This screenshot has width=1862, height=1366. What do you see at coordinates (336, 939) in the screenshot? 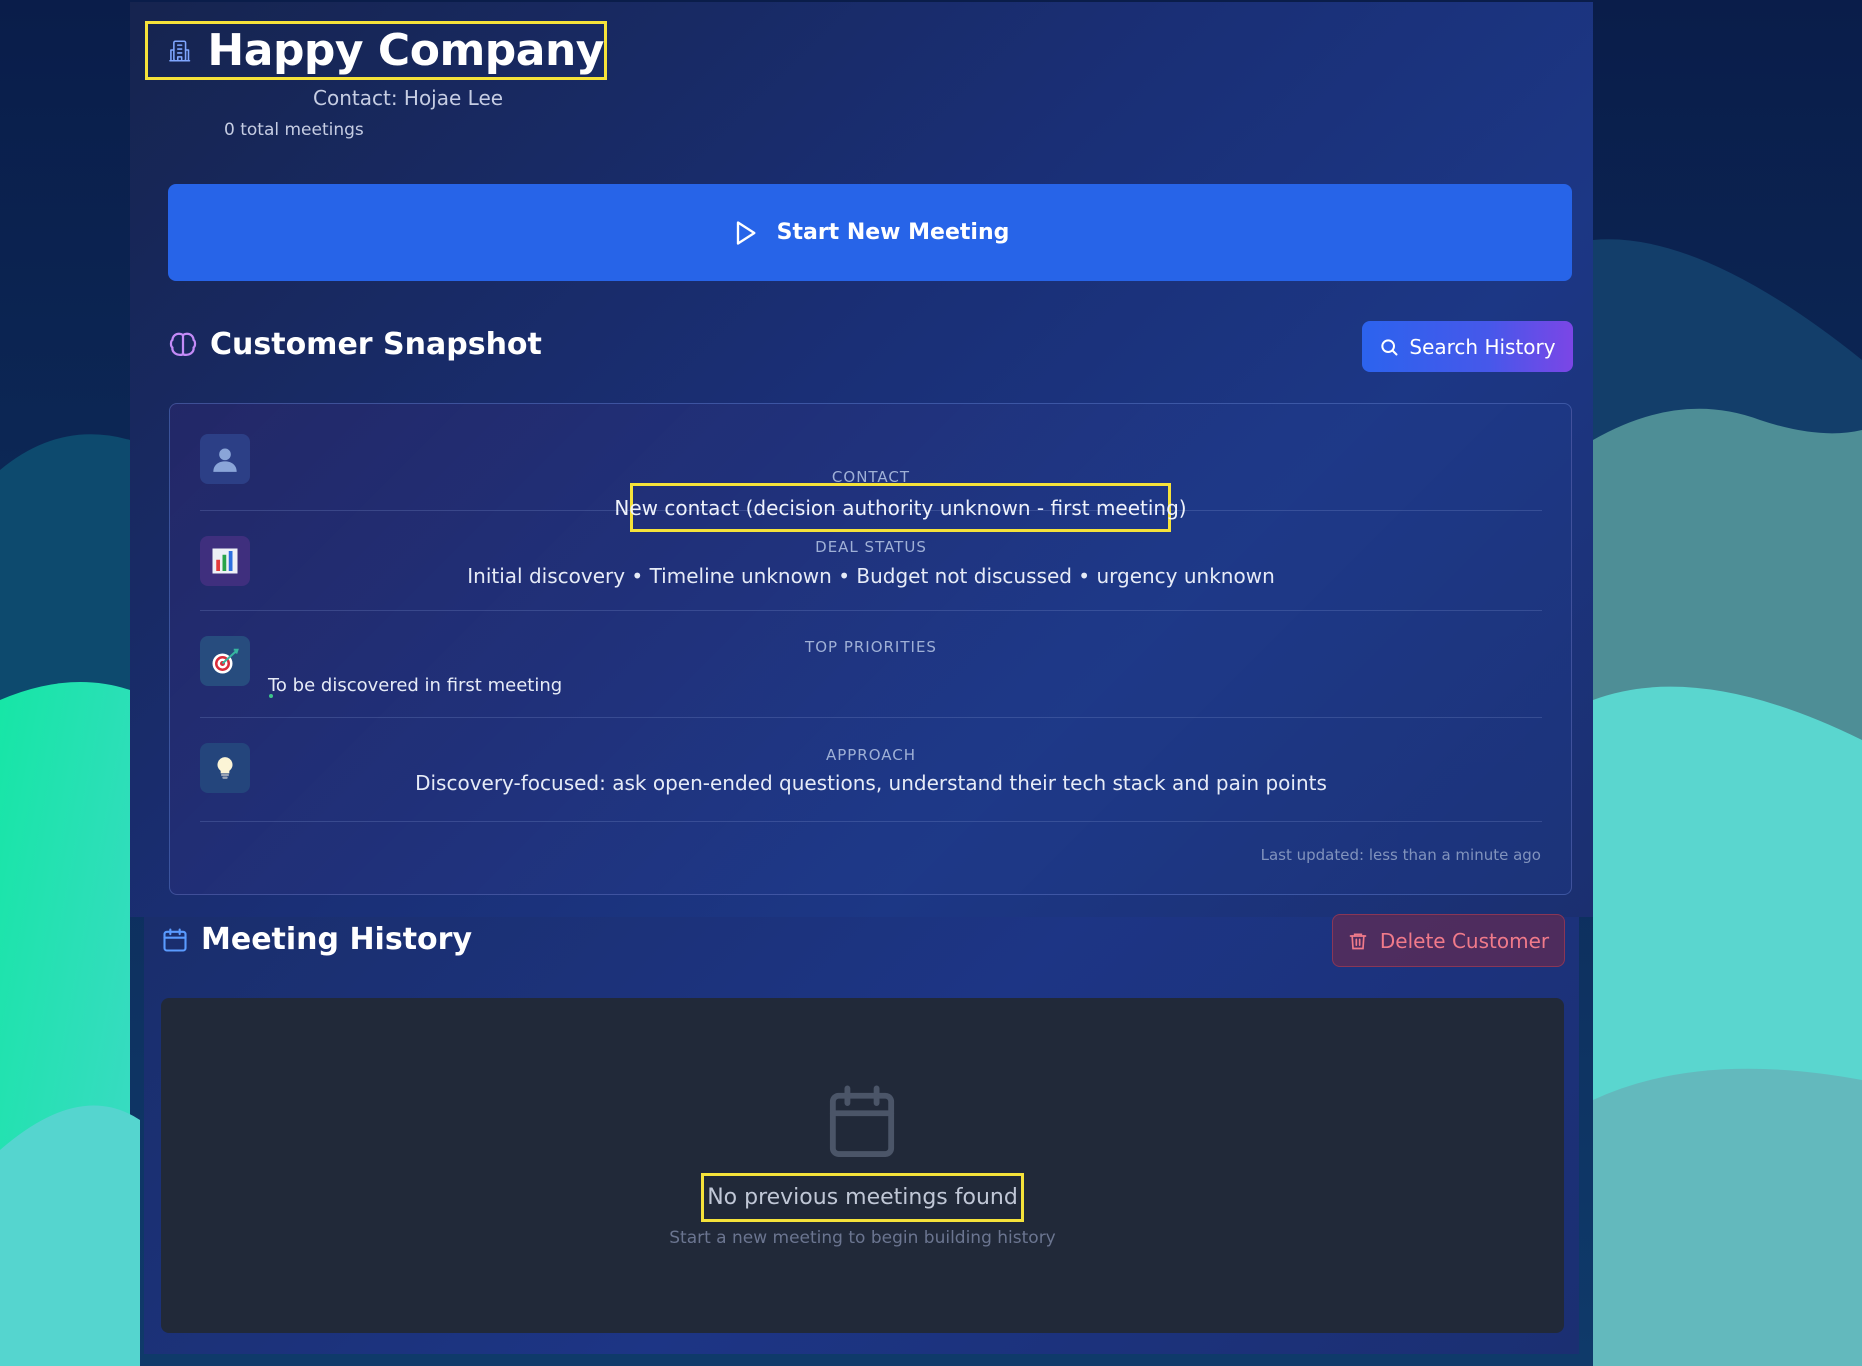
I see `meeting-history-title: Meeting History` at bounding box center [336, 939].